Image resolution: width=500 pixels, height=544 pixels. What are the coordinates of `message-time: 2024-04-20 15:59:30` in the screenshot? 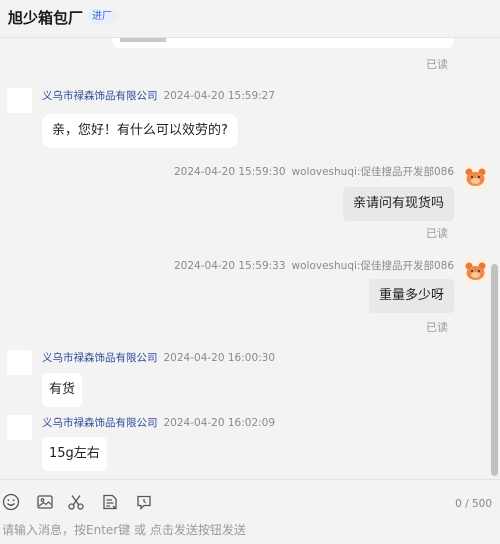 It's located at (230, 172).